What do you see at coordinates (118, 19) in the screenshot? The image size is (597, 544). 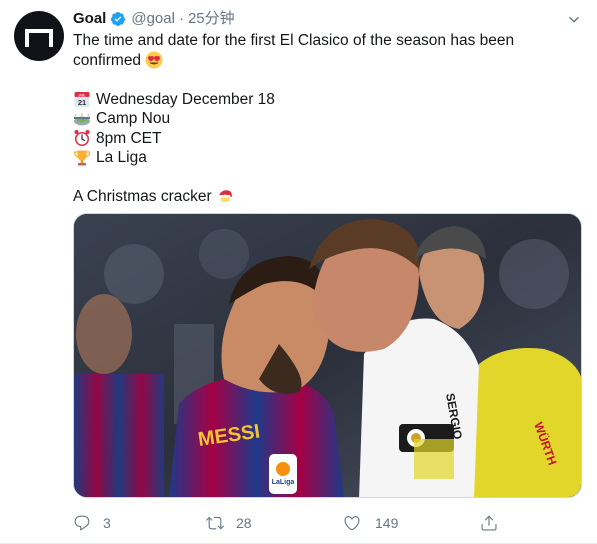 I see `verified-badge-icon` at bounding box center [118, 19].